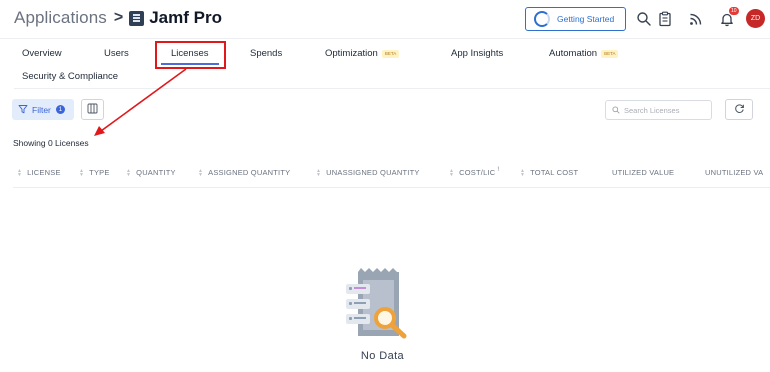 This screenshot has height=372, width=770. I want to click on column-header-label: LICENSE, so click(44, 172).